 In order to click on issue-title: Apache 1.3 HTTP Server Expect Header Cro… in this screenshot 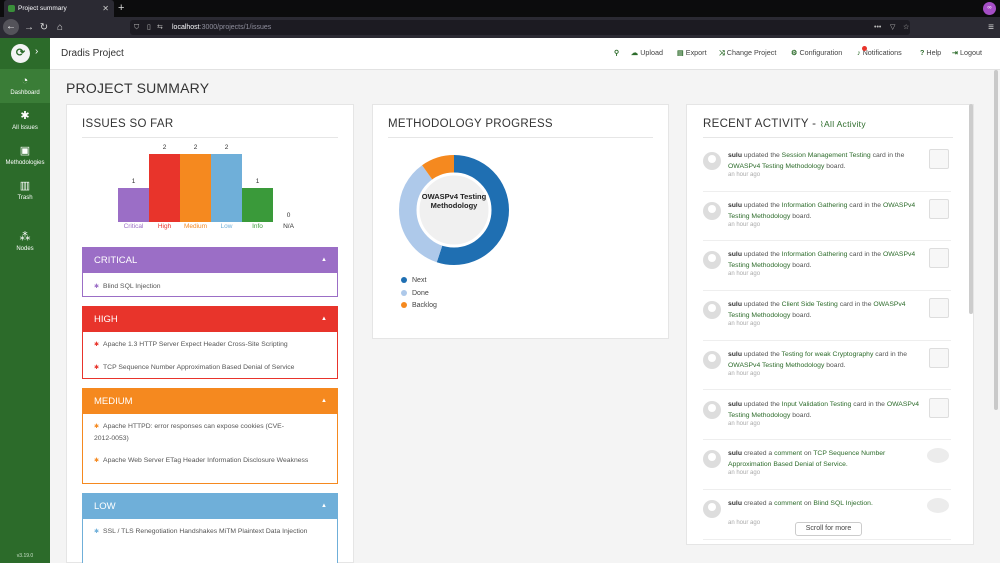, I will do `click(195, 344)`.